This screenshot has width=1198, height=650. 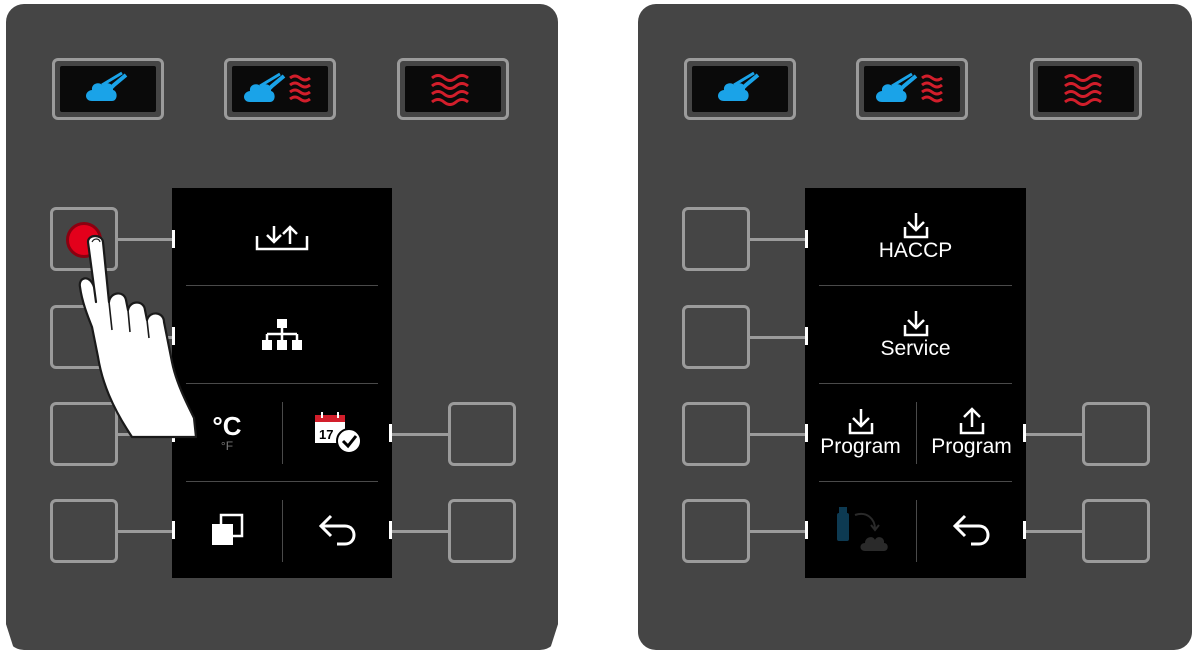 I want to click on right-convection-mode-button, so click(x=1086, y=89).